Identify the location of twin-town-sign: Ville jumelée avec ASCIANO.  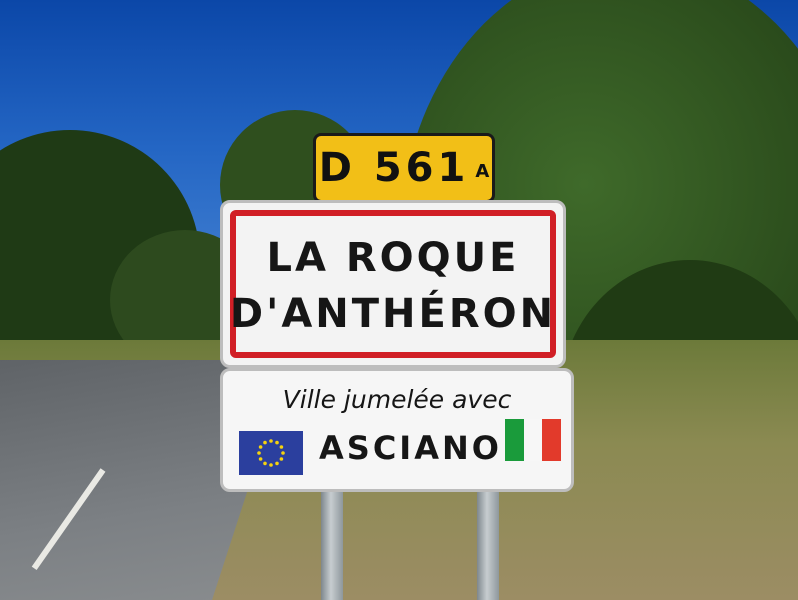
(397, 430).